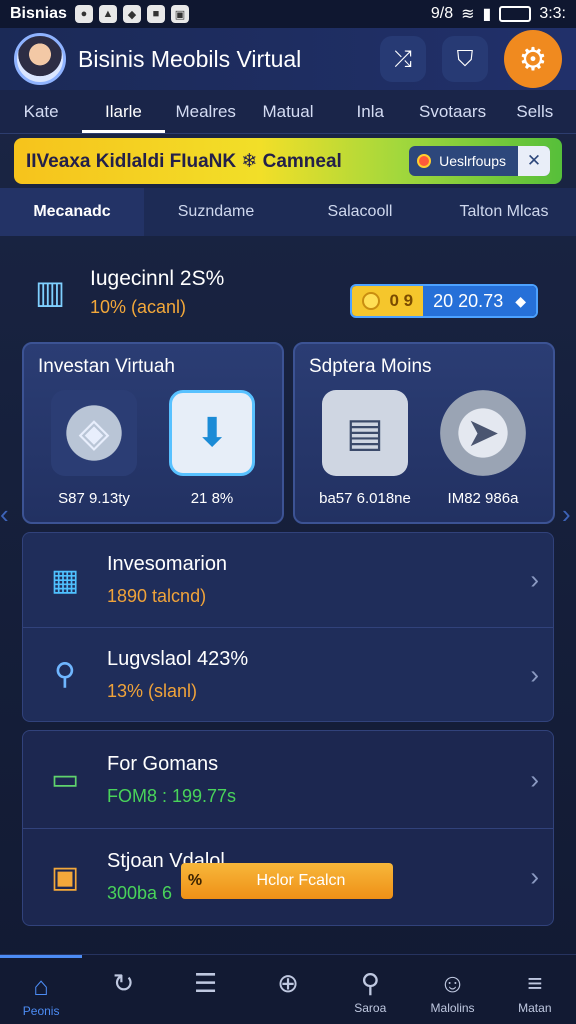  I want to click on security-button: ⛉, so click(465, 59).